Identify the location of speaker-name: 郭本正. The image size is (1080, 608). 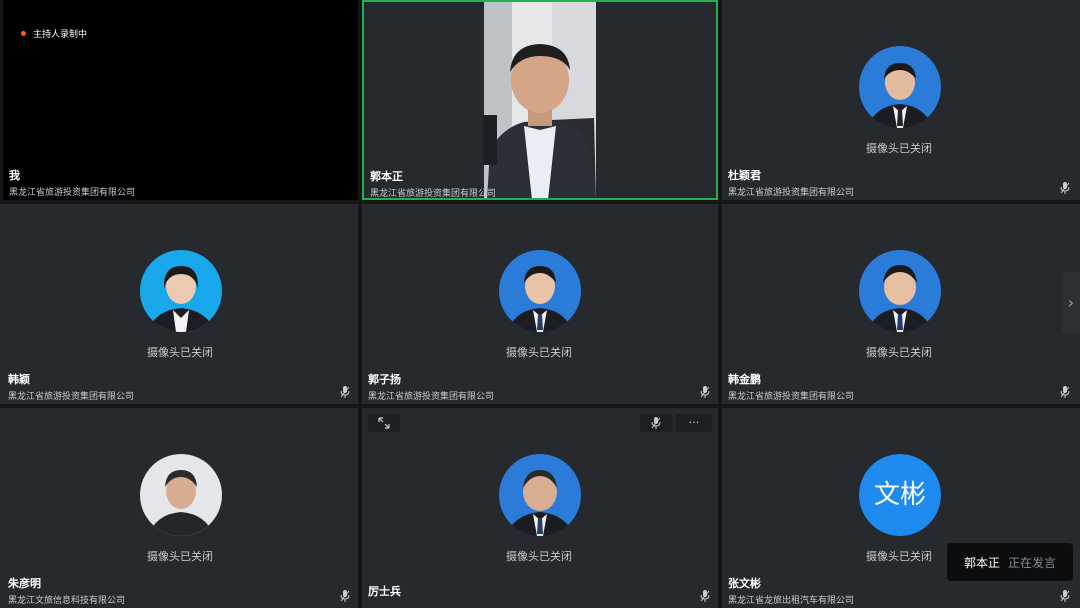
(981, 562).